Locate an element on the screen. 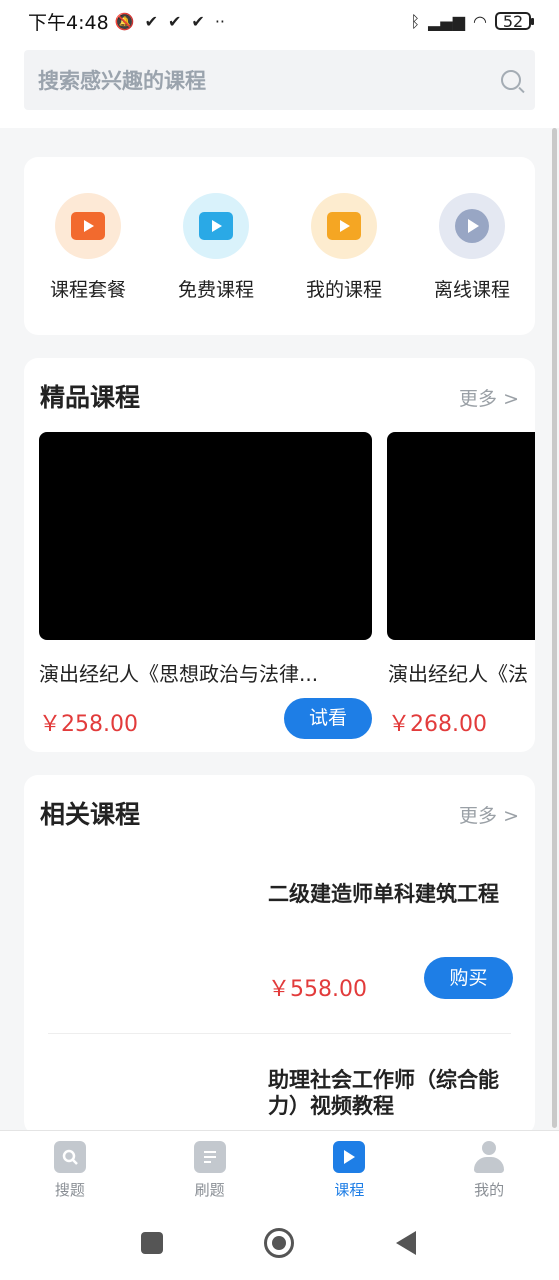 The height and width of the screenshot is (1280, 559). scrollbar is located at coordinates (554, 628).